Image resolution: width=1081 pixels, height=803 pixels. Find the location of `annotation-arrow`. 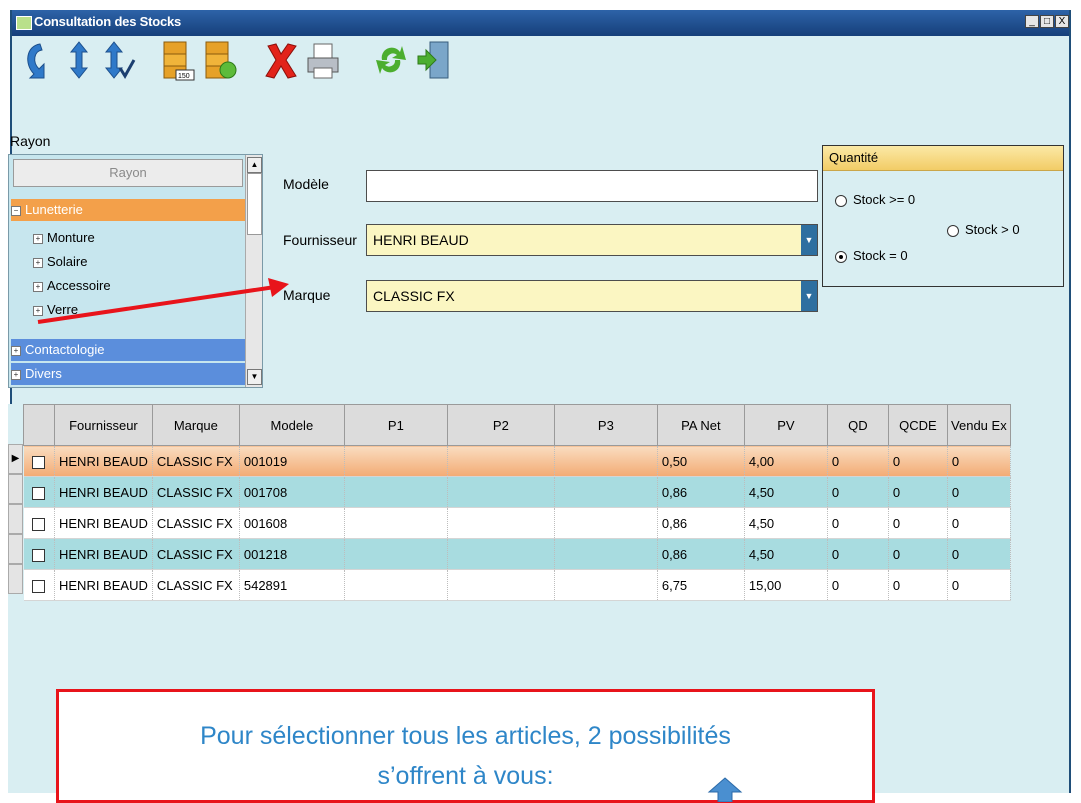

annotation-arrow is located at coordinates (163, 301).